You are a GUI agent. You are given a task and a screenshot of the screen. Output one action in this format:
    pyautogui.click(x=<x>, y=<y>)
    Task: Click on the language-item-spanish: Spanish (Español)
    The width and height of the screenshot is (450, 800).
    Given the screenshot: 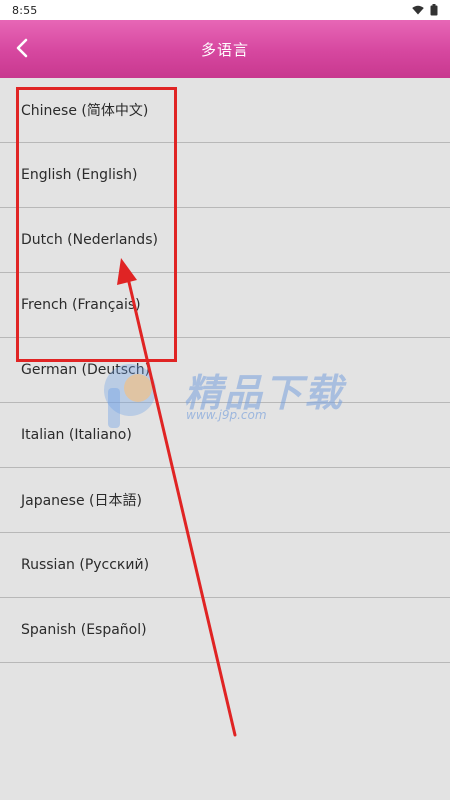 What is the action you would take?
    pyautogui.click(x=225, y=630)
    